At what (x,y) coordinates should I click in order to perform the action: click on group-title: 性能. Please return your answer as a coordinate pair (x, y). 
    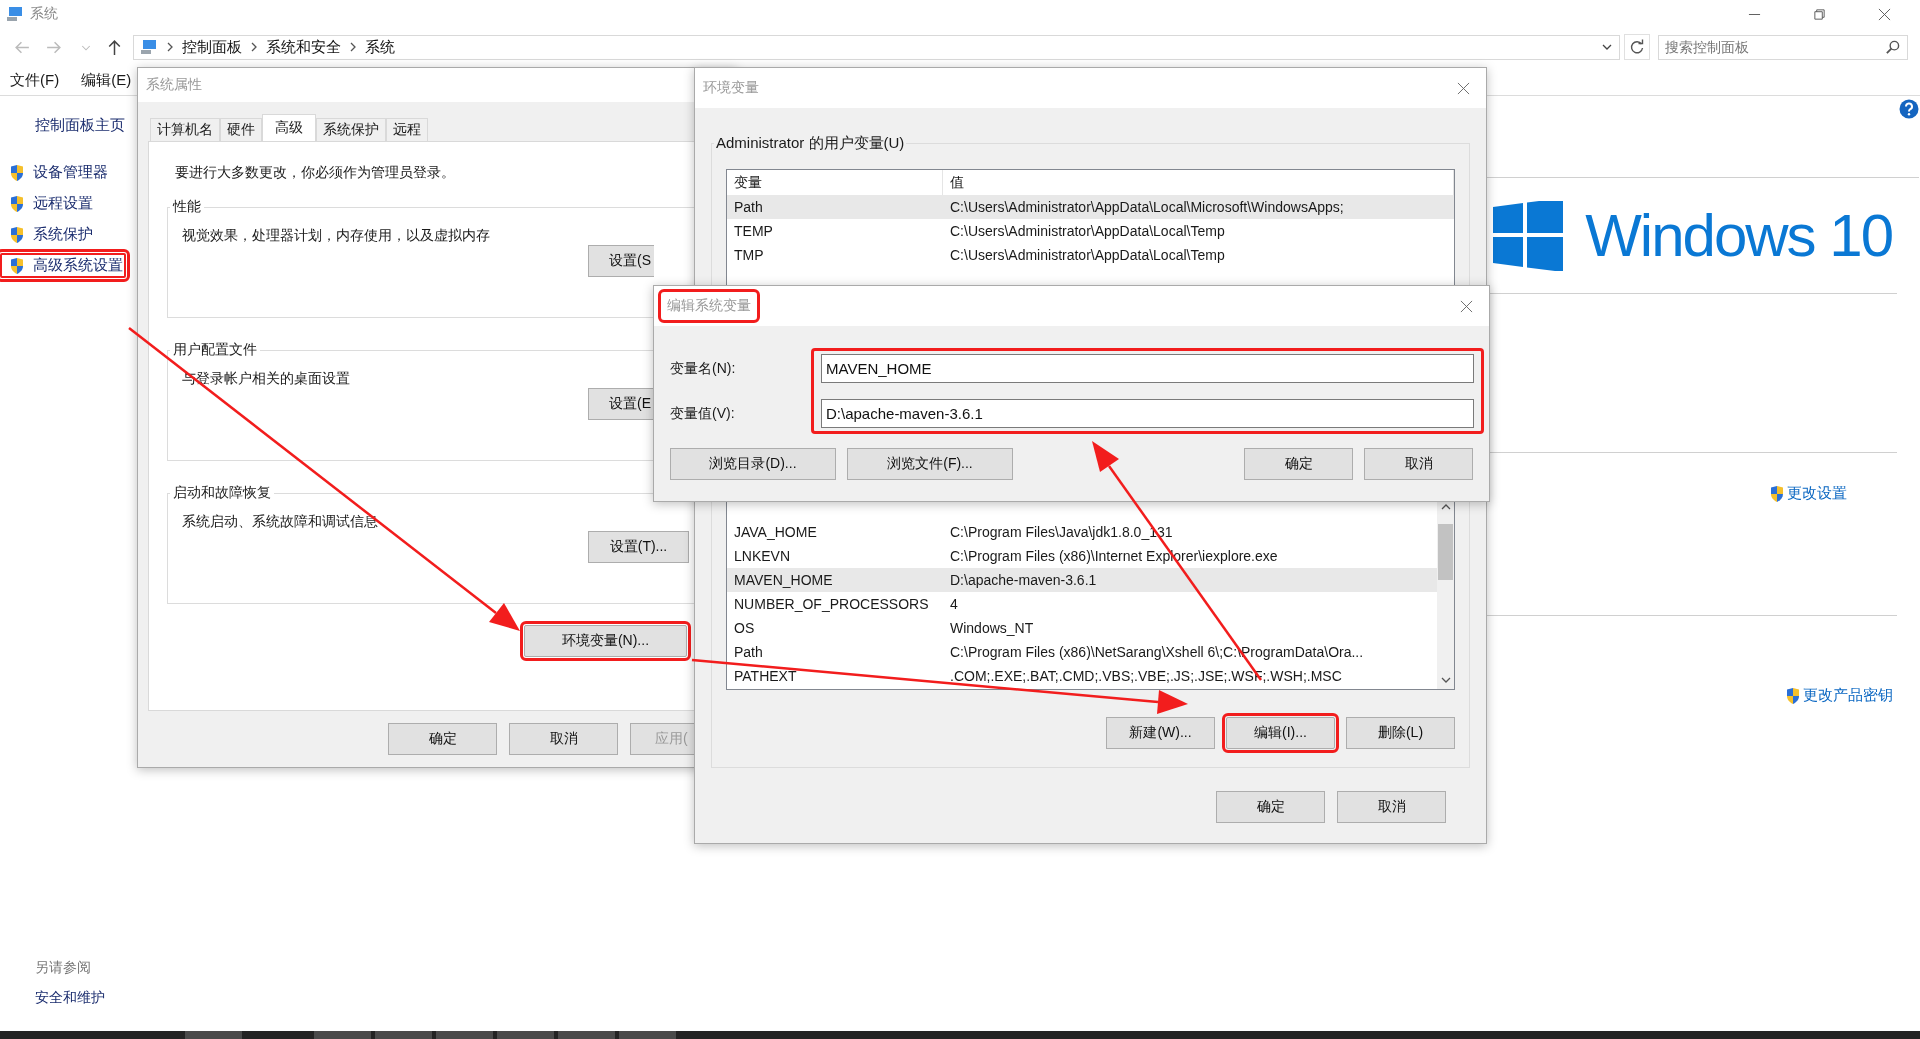
    Looking at the image, I should click on (186, 207).